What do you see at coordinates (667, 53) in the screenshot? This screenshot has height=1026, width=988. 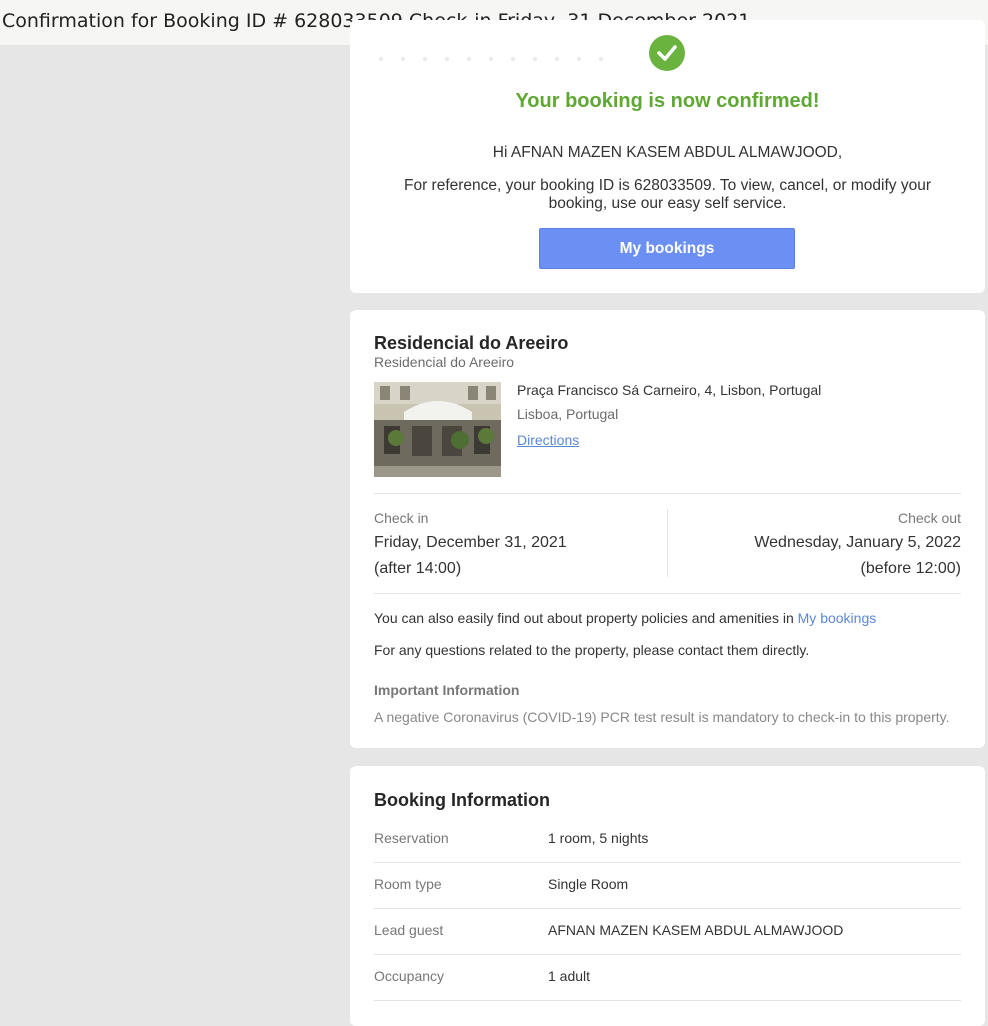 I see `checkmark-circle-icon` at bounding box center [667, 53].